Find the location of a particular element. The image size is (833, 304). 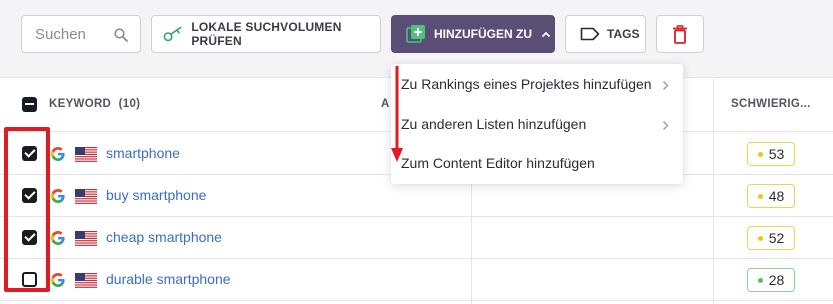

add-to-button: HINZUFÜGEN ZU is located at coordinates (473, 34).